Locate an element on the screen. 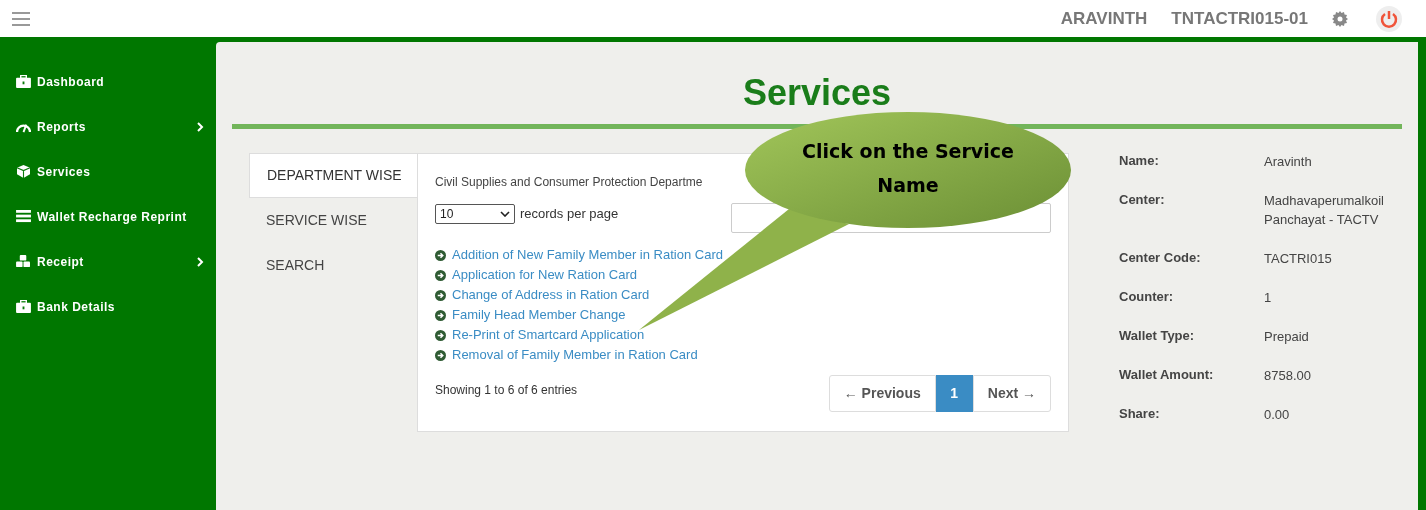 This screenshot has width=1426, height=510. sidebar-item: Dashboard is located at coordinates (110, 81).